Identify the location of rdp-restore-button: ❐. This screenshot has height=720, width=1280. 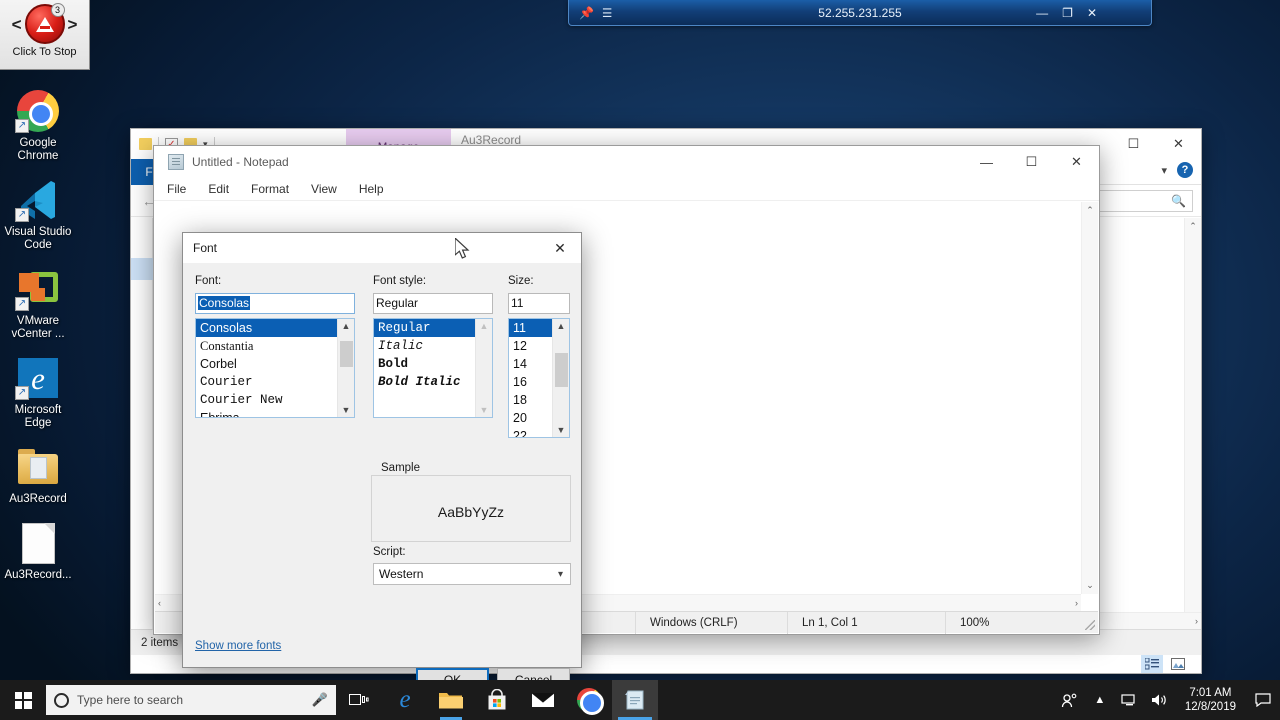
(1067, 13).